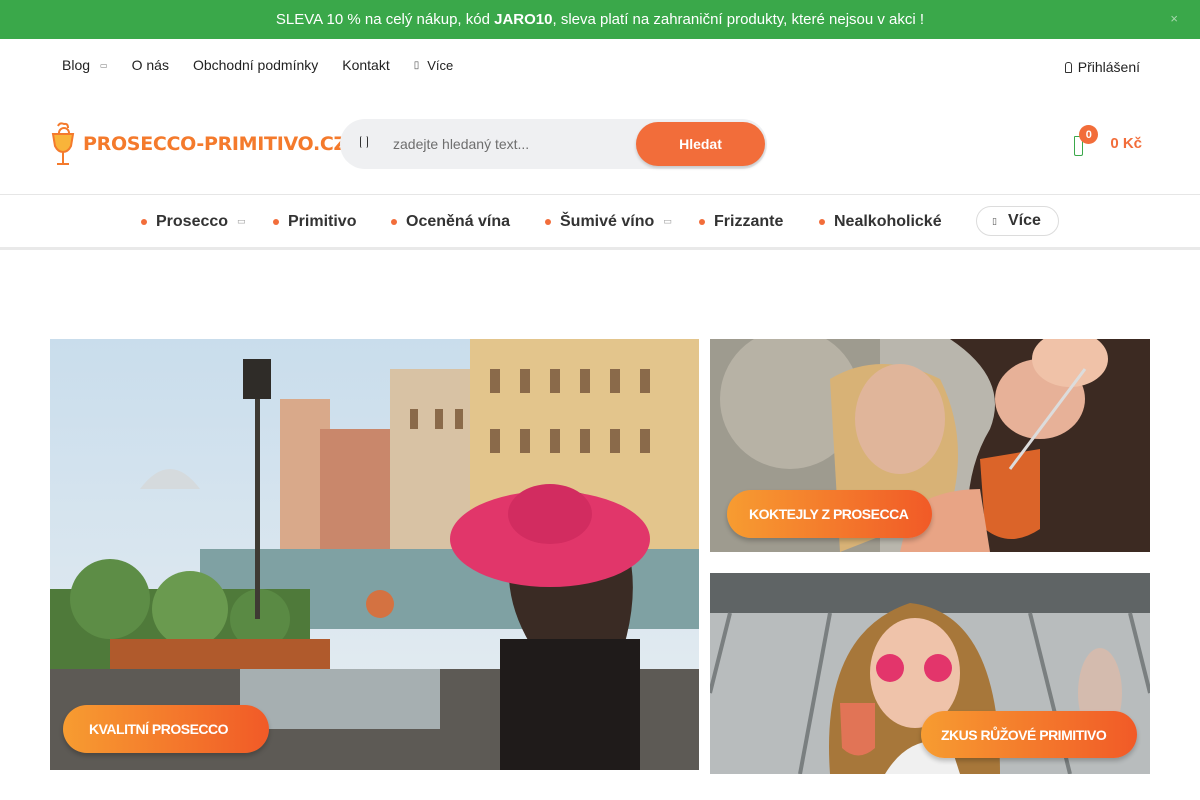 This screenshot has height=800, width=1200. Describe the element at coordinates (880, 221) in the screenshot. I see `category-non-alcoholic: Nealkoholické` at that location.